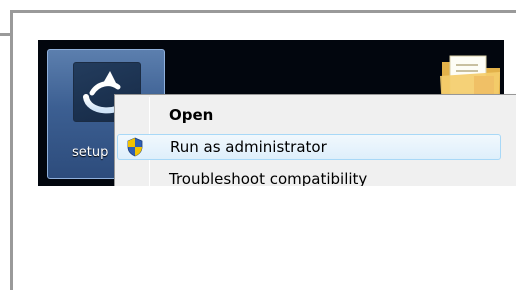 The height and width of the screenshot is (290, 516). Describe the element at coordinates (6, 34) in the screenshot. I see `frame-corner-stub` at that location.